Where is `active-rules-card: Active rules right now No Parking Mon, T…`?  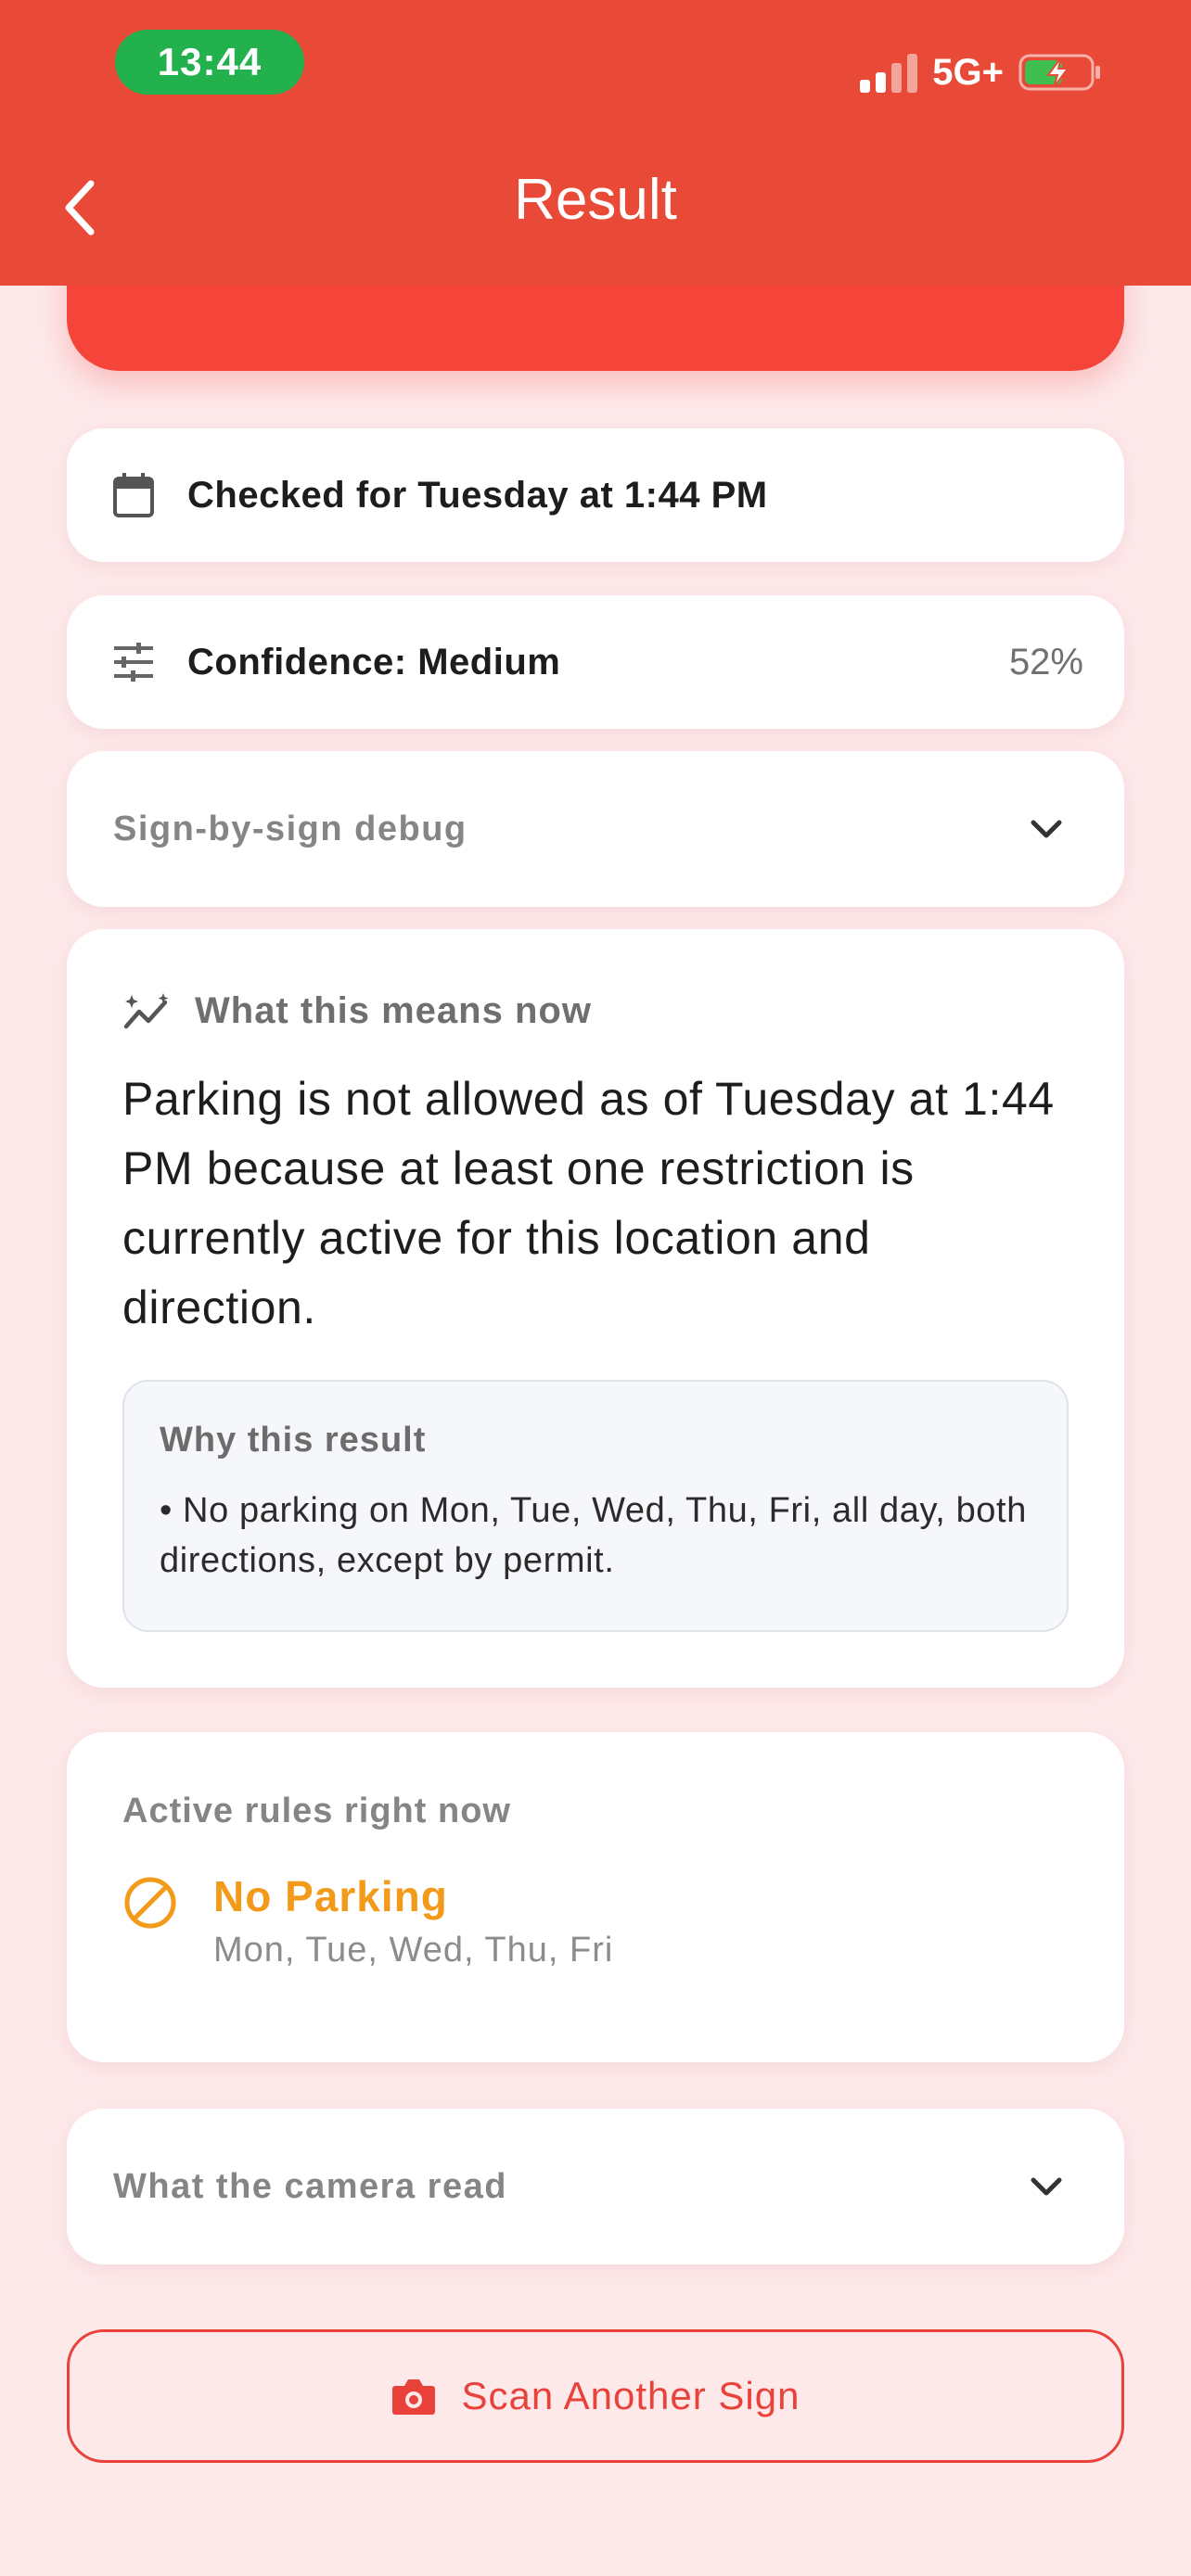 active-rules-card: Active rules right now No Parking Mon, T… is located at coordinates (595, 1897).